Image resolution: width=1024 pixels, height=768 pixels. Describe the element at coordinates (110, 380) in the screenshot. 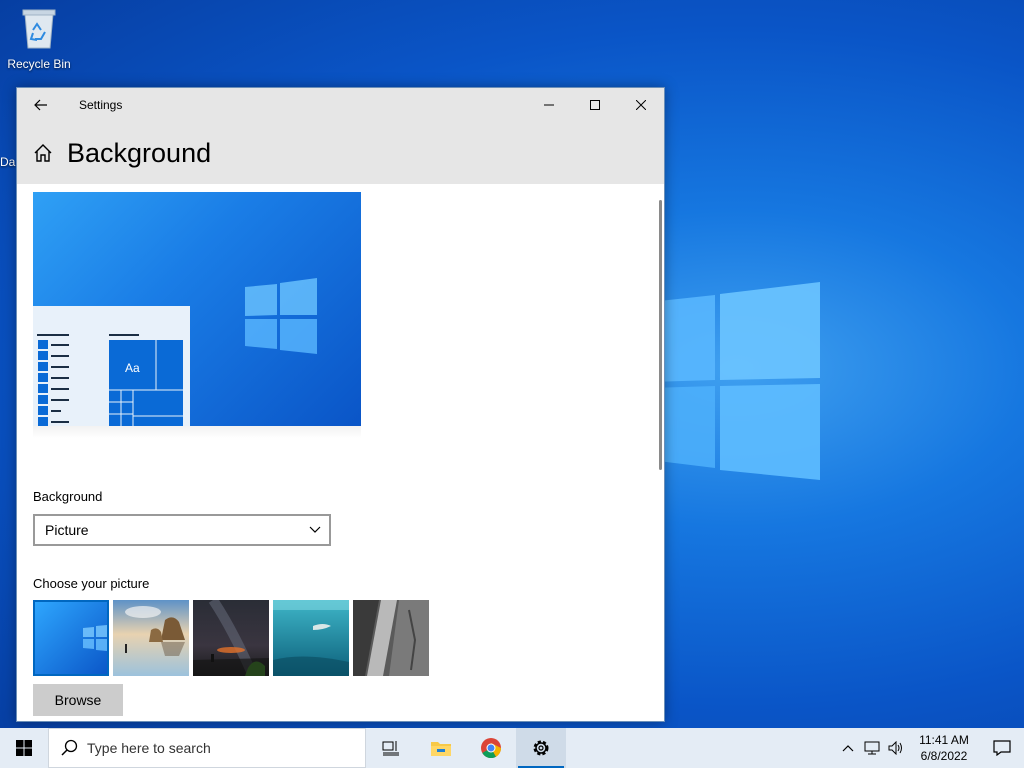

I see `preview-start-list` at that location.